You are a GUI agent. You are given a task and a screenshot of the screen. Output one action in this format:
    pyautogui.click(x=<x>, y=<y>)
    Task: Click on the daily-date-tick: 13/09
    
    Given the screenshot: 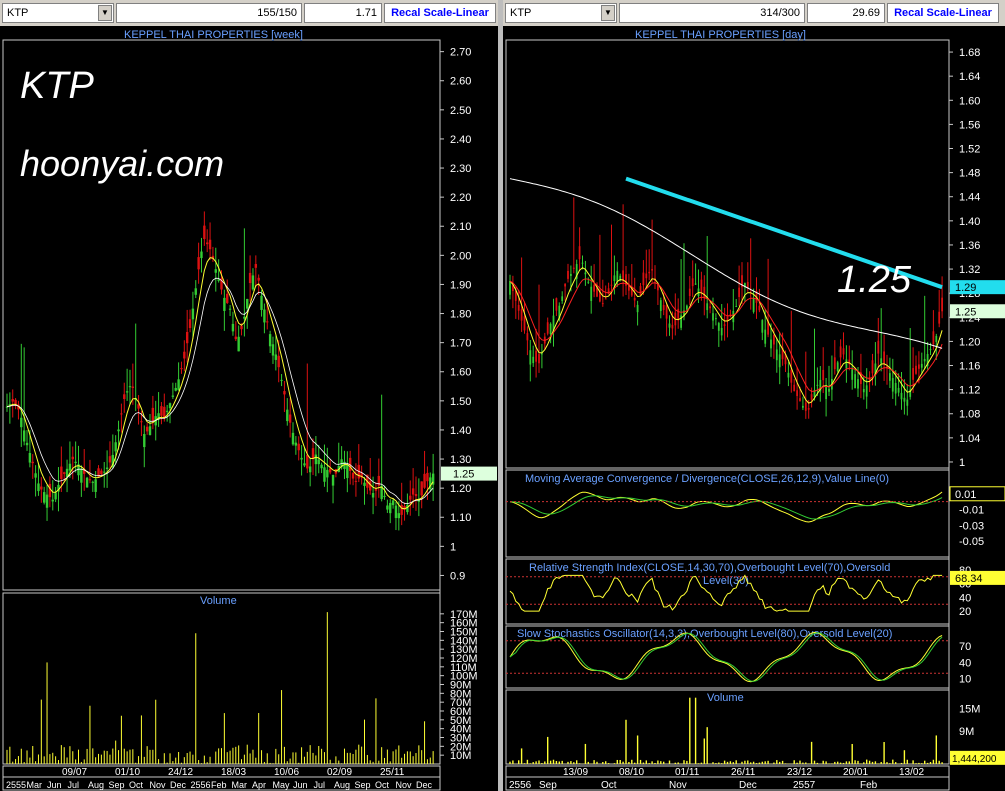 What is the action you would take?
    pyautogui.click(x=575, y=772)
    